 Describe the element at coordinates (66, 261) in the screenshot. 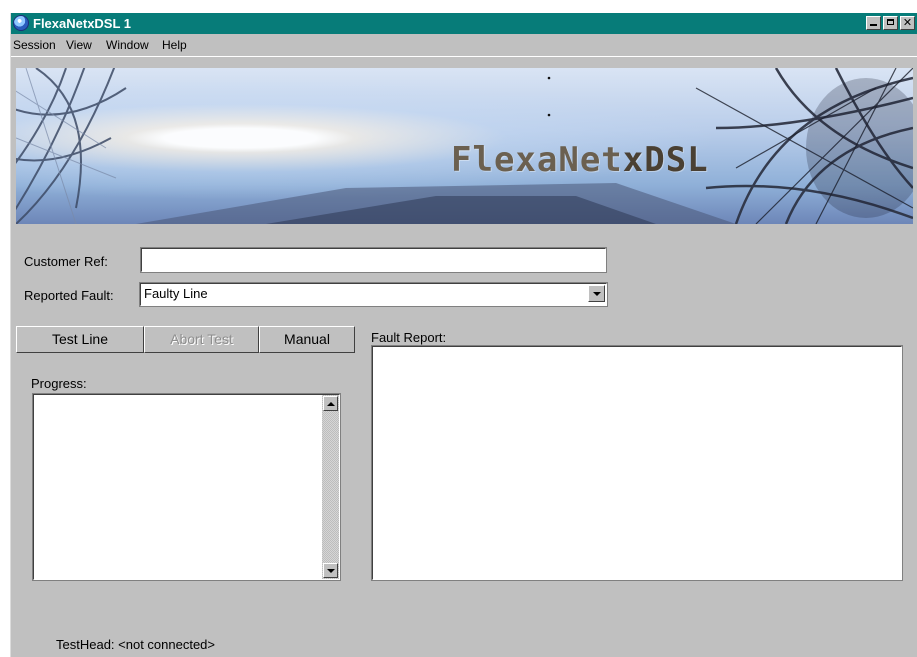

I see `customer-ref-label: Customer Ref:` at that location.